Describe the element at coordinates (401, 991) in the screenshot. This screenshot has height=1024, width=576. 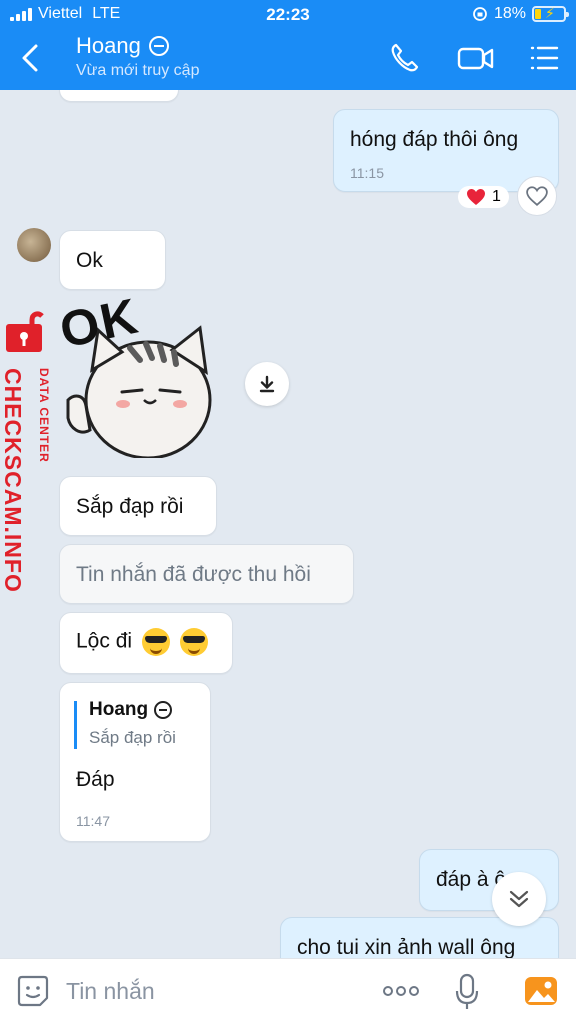
I see `more-icon` at that location.